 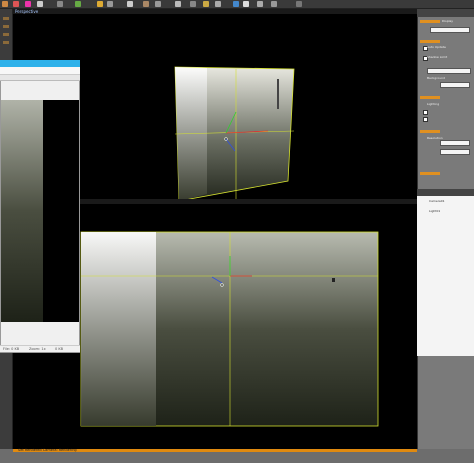 What do you see at coordinates (455, 143) in the screenshot?
I see `field-resolution-width` at bounding box center [455, 143].